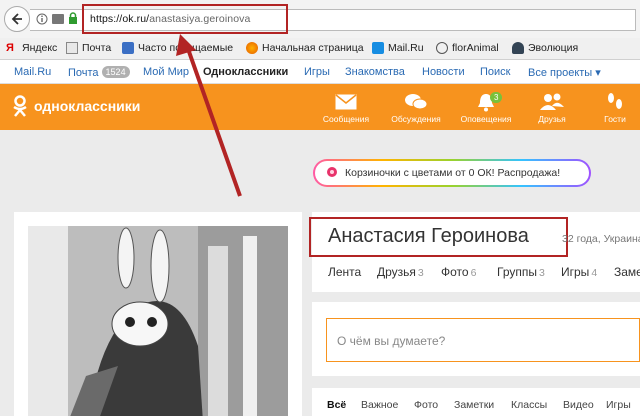  Describe the element at coordinates (495, 72) in the screenshot. I see `link-search: Поиск` at that location.